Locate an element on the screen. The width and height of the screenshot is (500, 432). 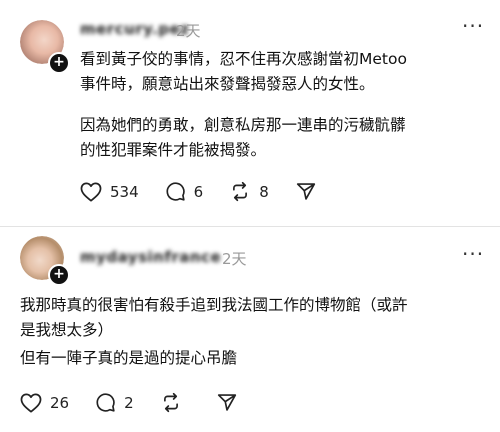
comment-count: 6 is located at coordinates (198, 191).